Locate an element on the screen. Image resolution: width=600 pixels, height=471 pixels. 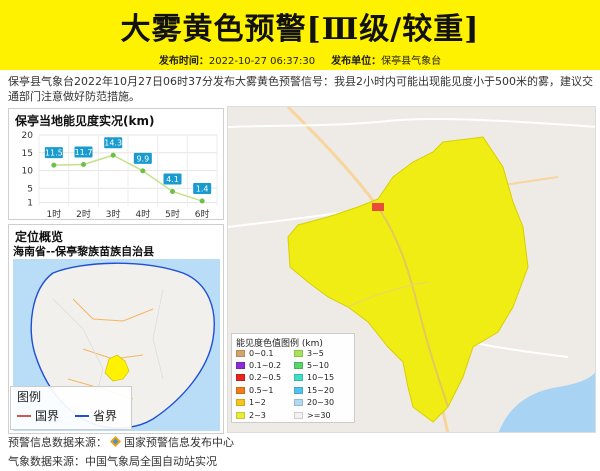
legend-item: 0~0.1 is located at coordinates (255, 353).